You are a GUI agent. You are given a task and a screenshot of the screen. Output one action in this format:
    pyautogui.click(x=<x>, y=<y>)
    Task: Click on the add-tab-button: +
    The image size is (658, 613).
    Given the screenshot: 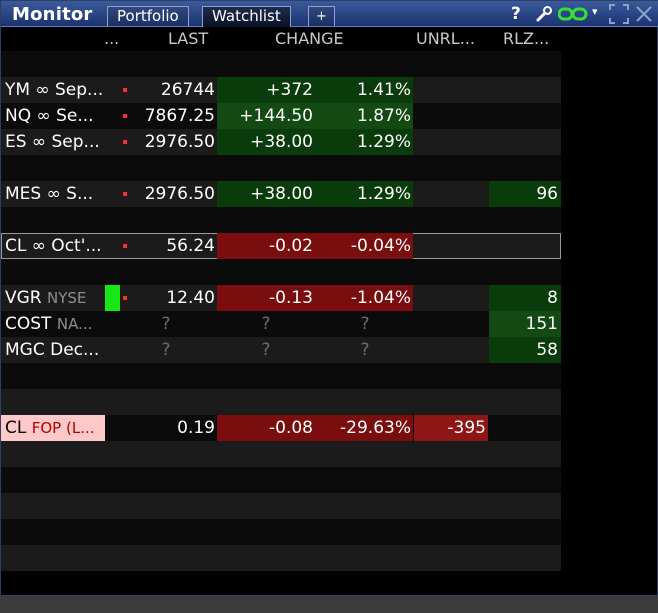 What is the action you would take?
    pyautogui.click(x=321, y=16)
    